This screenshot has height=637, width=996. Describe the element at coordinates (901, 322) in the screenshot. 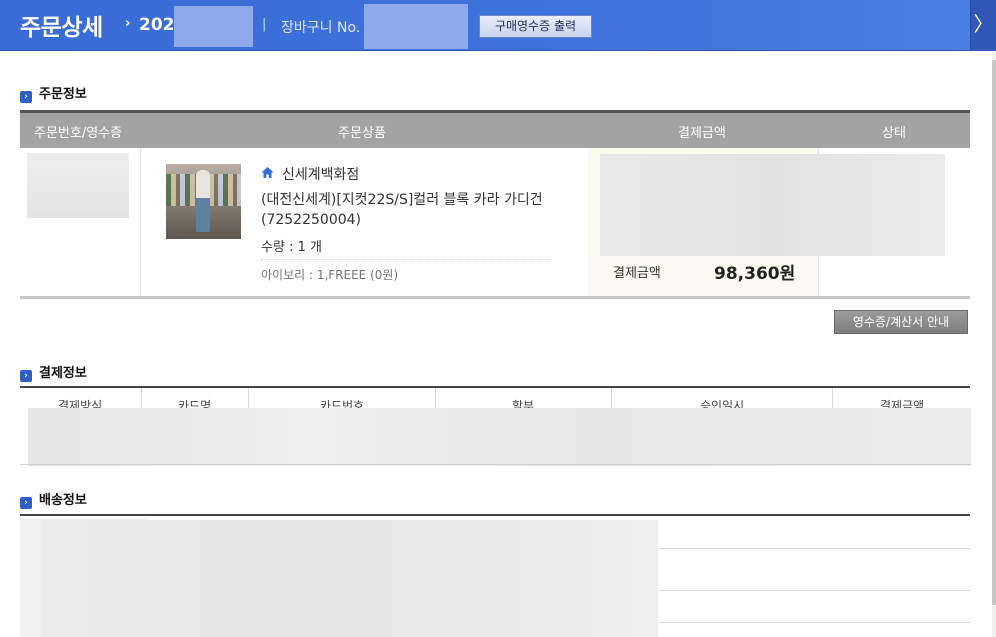

I see `receipt-guide-button: 영수증/계산서 안내` at that location.